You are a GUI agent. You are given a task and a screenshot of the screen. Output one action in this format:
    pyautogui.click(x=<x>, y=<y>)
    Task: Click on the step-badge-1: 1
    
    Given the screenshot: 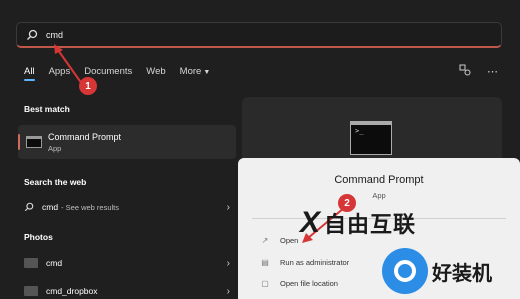 What is the action you would take?
    pyautogui.click(x=88, y=86)
    